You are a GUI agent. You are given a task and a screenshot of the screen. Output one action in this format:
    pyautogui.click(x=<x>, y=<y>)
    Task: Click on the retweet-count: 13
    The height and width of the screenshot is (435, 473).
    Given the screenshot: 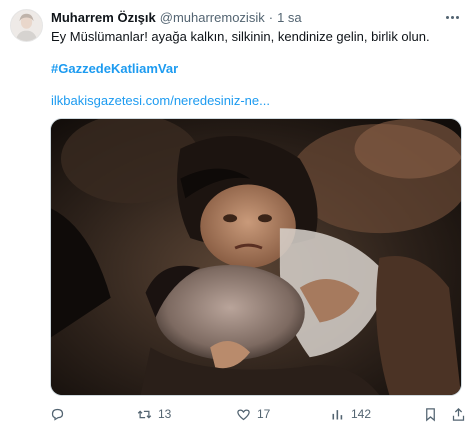 What is the action you would take?
    pyautogui.click(x=165, y=414)
    